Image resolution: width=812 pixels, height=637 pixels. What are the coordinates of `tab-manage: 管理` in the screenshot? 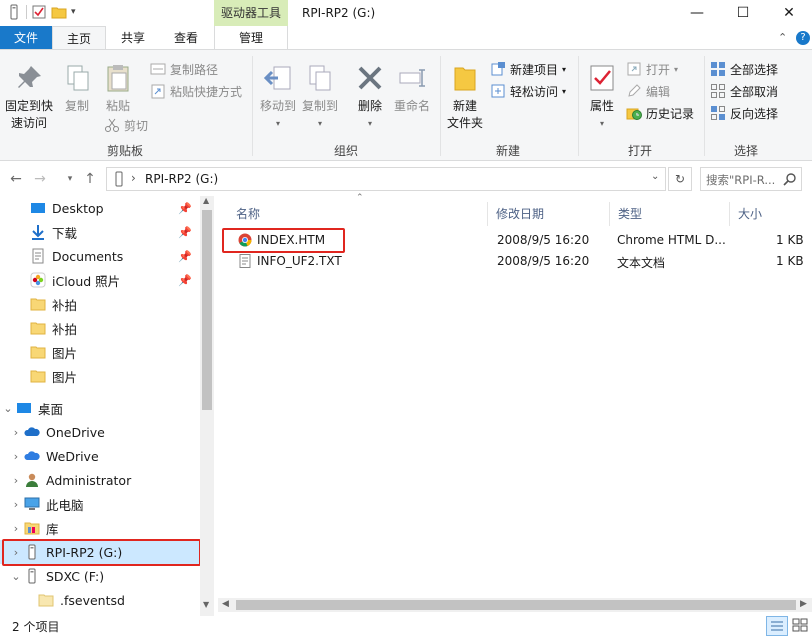 It's located at (251, 38).